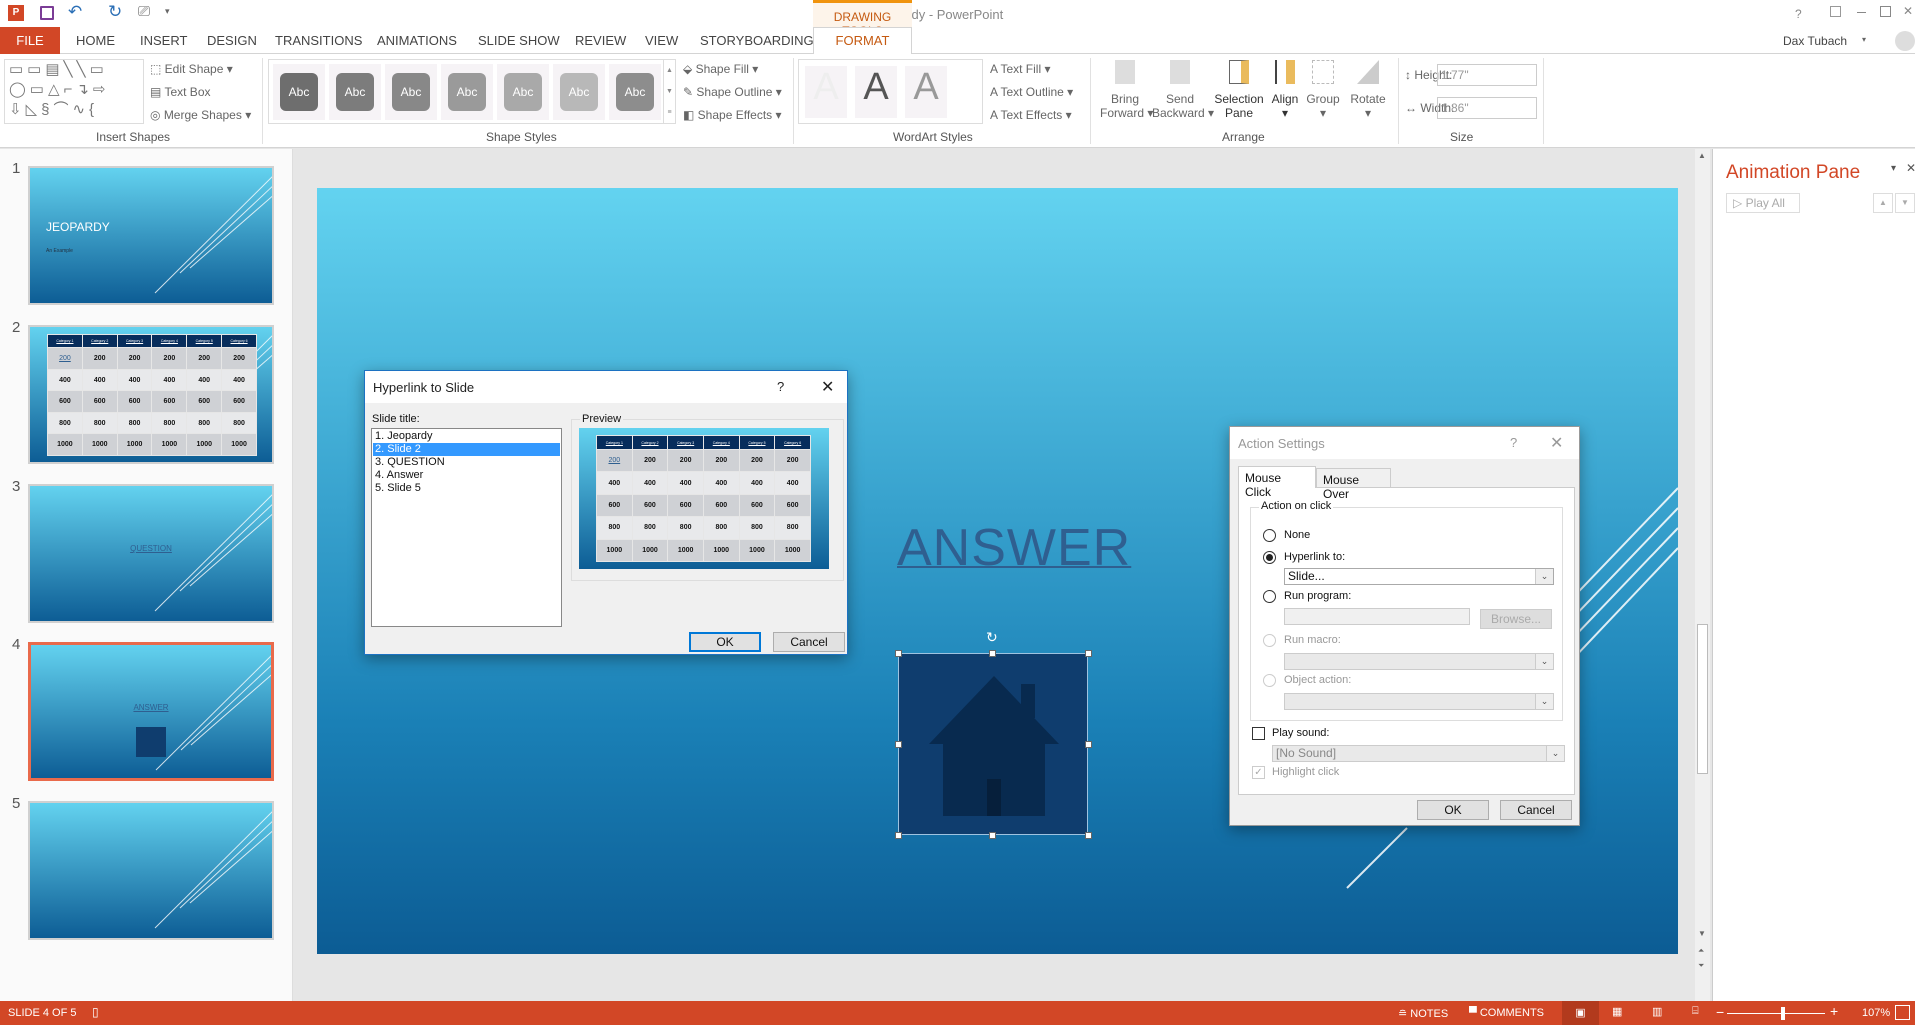 Image resolution: width=1915 pixels, height=1025 pixels. Describe the element at coordinates (65, 341) in the screenshot. I see `category-header: Category 1` at that location.